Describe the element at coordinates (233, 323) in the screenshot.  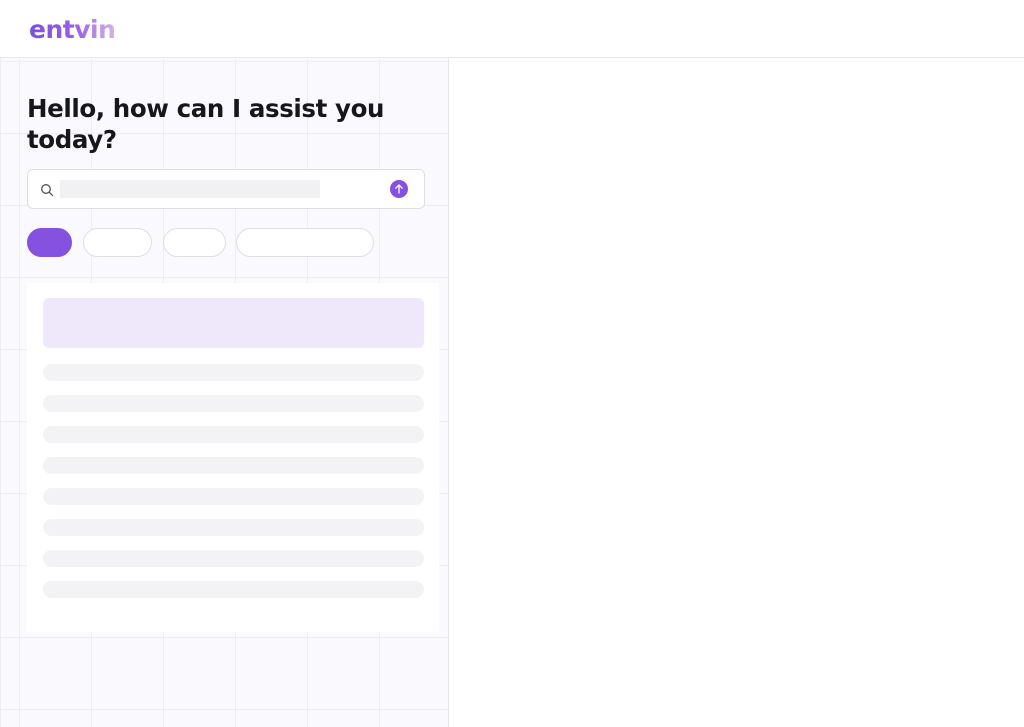
I see `skeleton-header` at that location.